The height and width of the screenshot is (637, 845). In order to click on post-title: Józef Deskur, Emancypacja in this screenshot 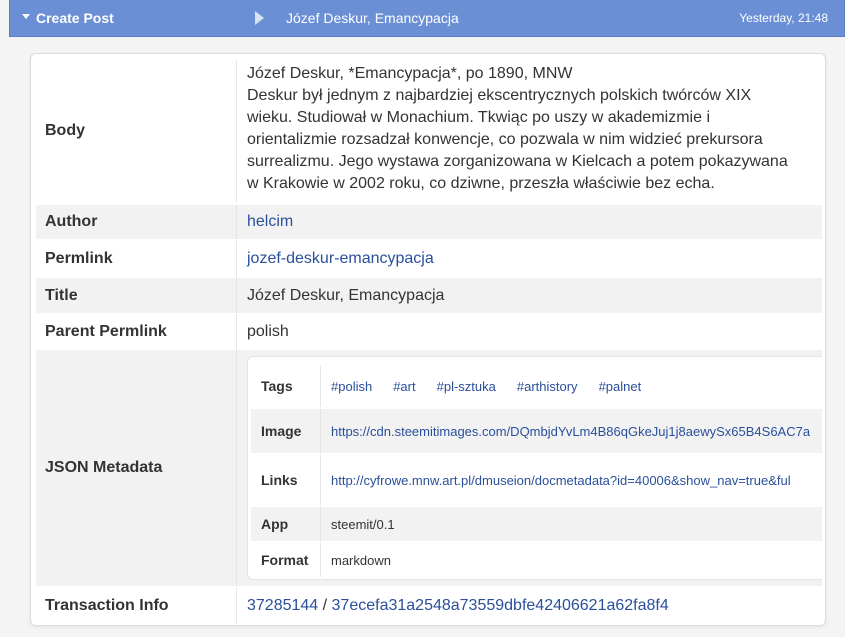, I will do `click(372, 18)`.